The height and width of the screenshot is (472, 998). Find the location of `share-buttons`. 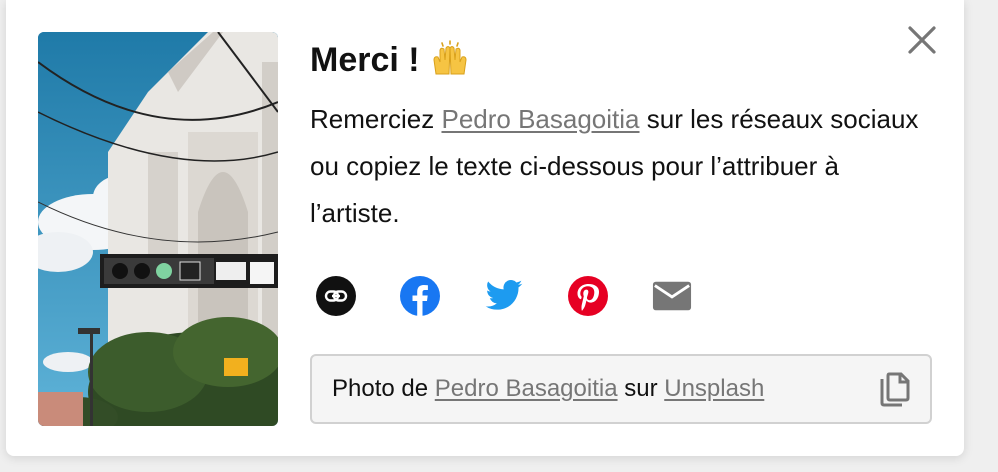

share-buttons is located at coordinates (504, 296).